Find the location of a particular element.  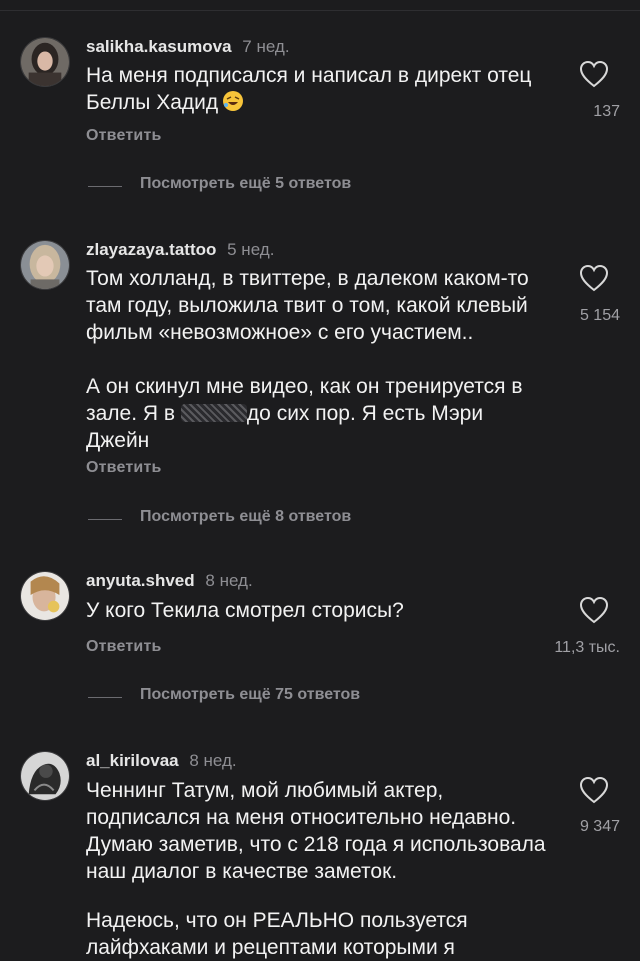

like-count: 137 is located at coordinates (606, 111).